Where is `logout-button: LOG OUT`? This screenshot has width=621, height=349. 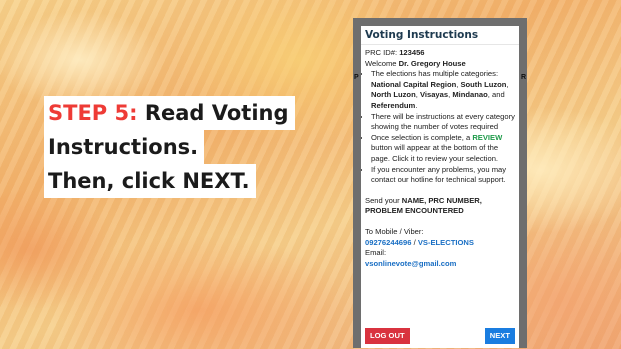 logout-button: LOG OUT is located at coordinates (387, 336).